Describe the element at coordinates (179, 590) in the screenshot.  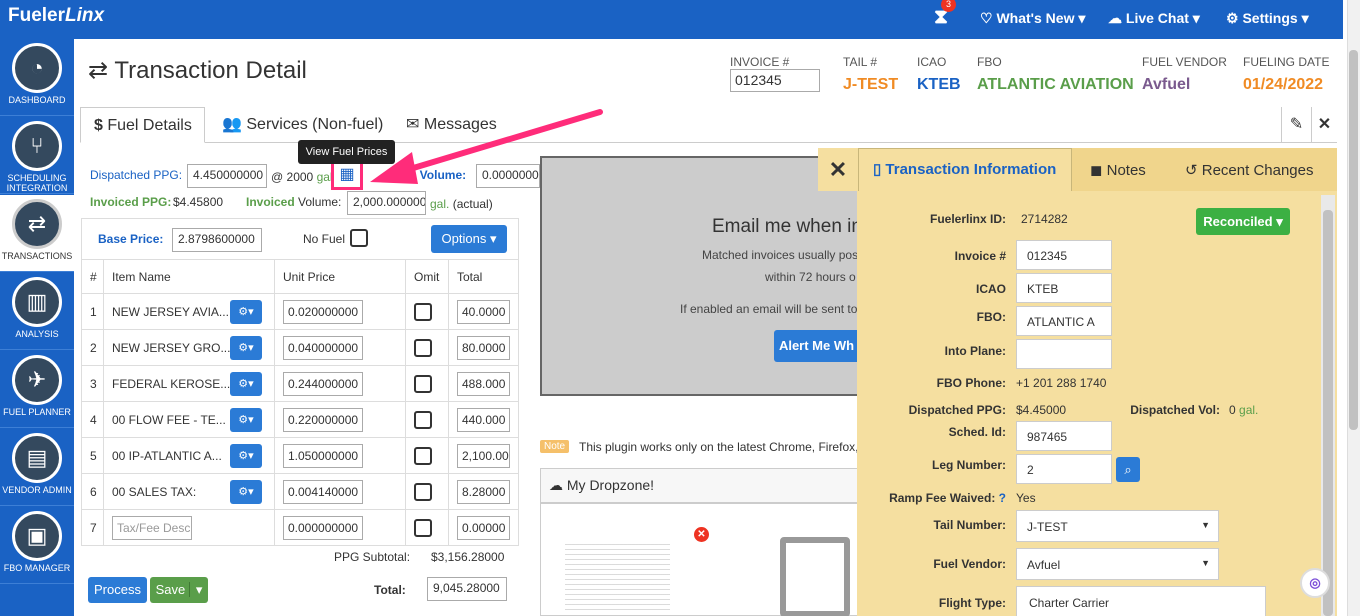
I see `save-button: Save ▾` at that location.